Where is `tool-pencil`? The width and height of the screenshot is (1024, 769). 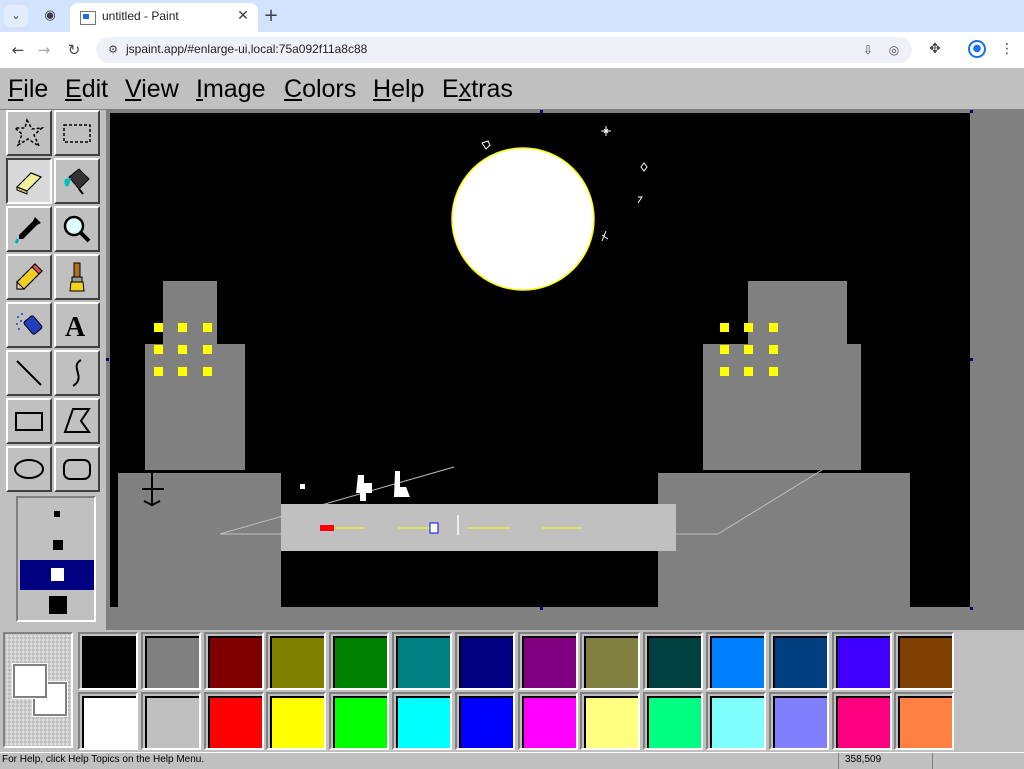 tool-pencil is located at coordinates (29, 277).